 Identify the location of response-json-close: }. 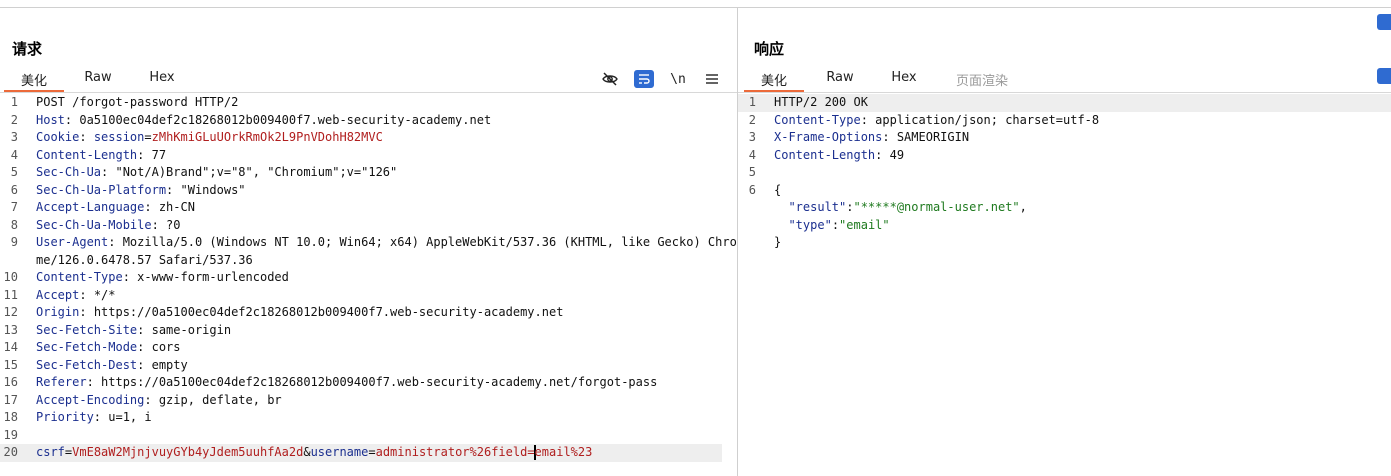
(778, 242).